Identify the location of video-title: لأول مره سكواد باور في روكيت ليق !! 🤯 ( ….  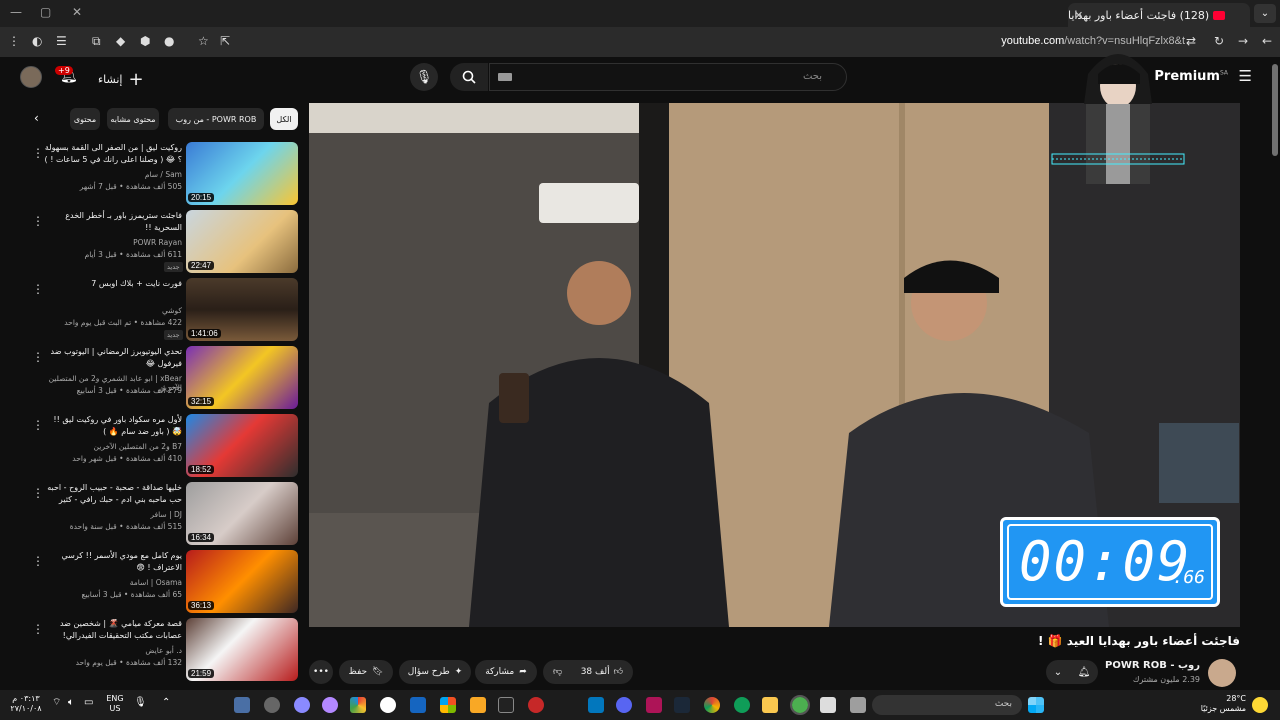
(113, 426).